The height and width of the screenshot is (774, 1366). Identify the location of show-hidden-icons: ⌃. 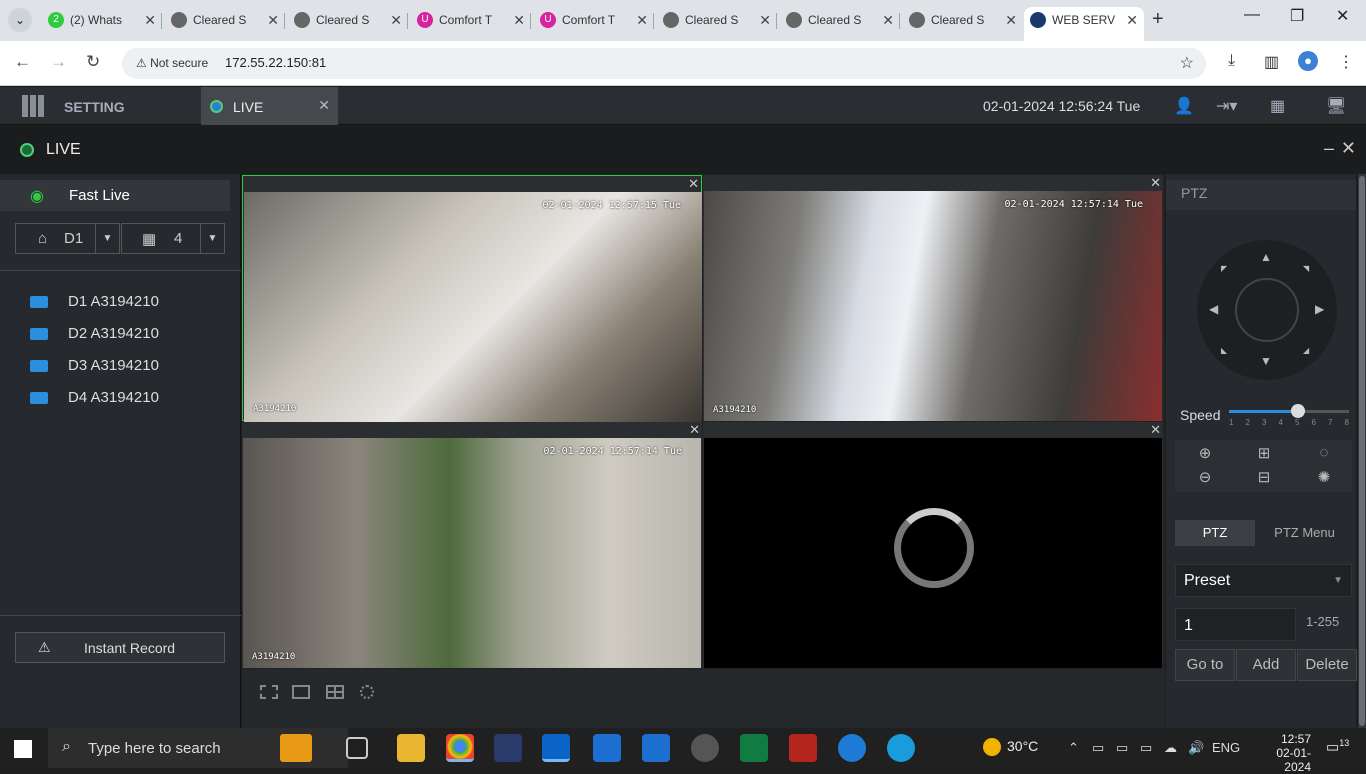
(1073, 748).